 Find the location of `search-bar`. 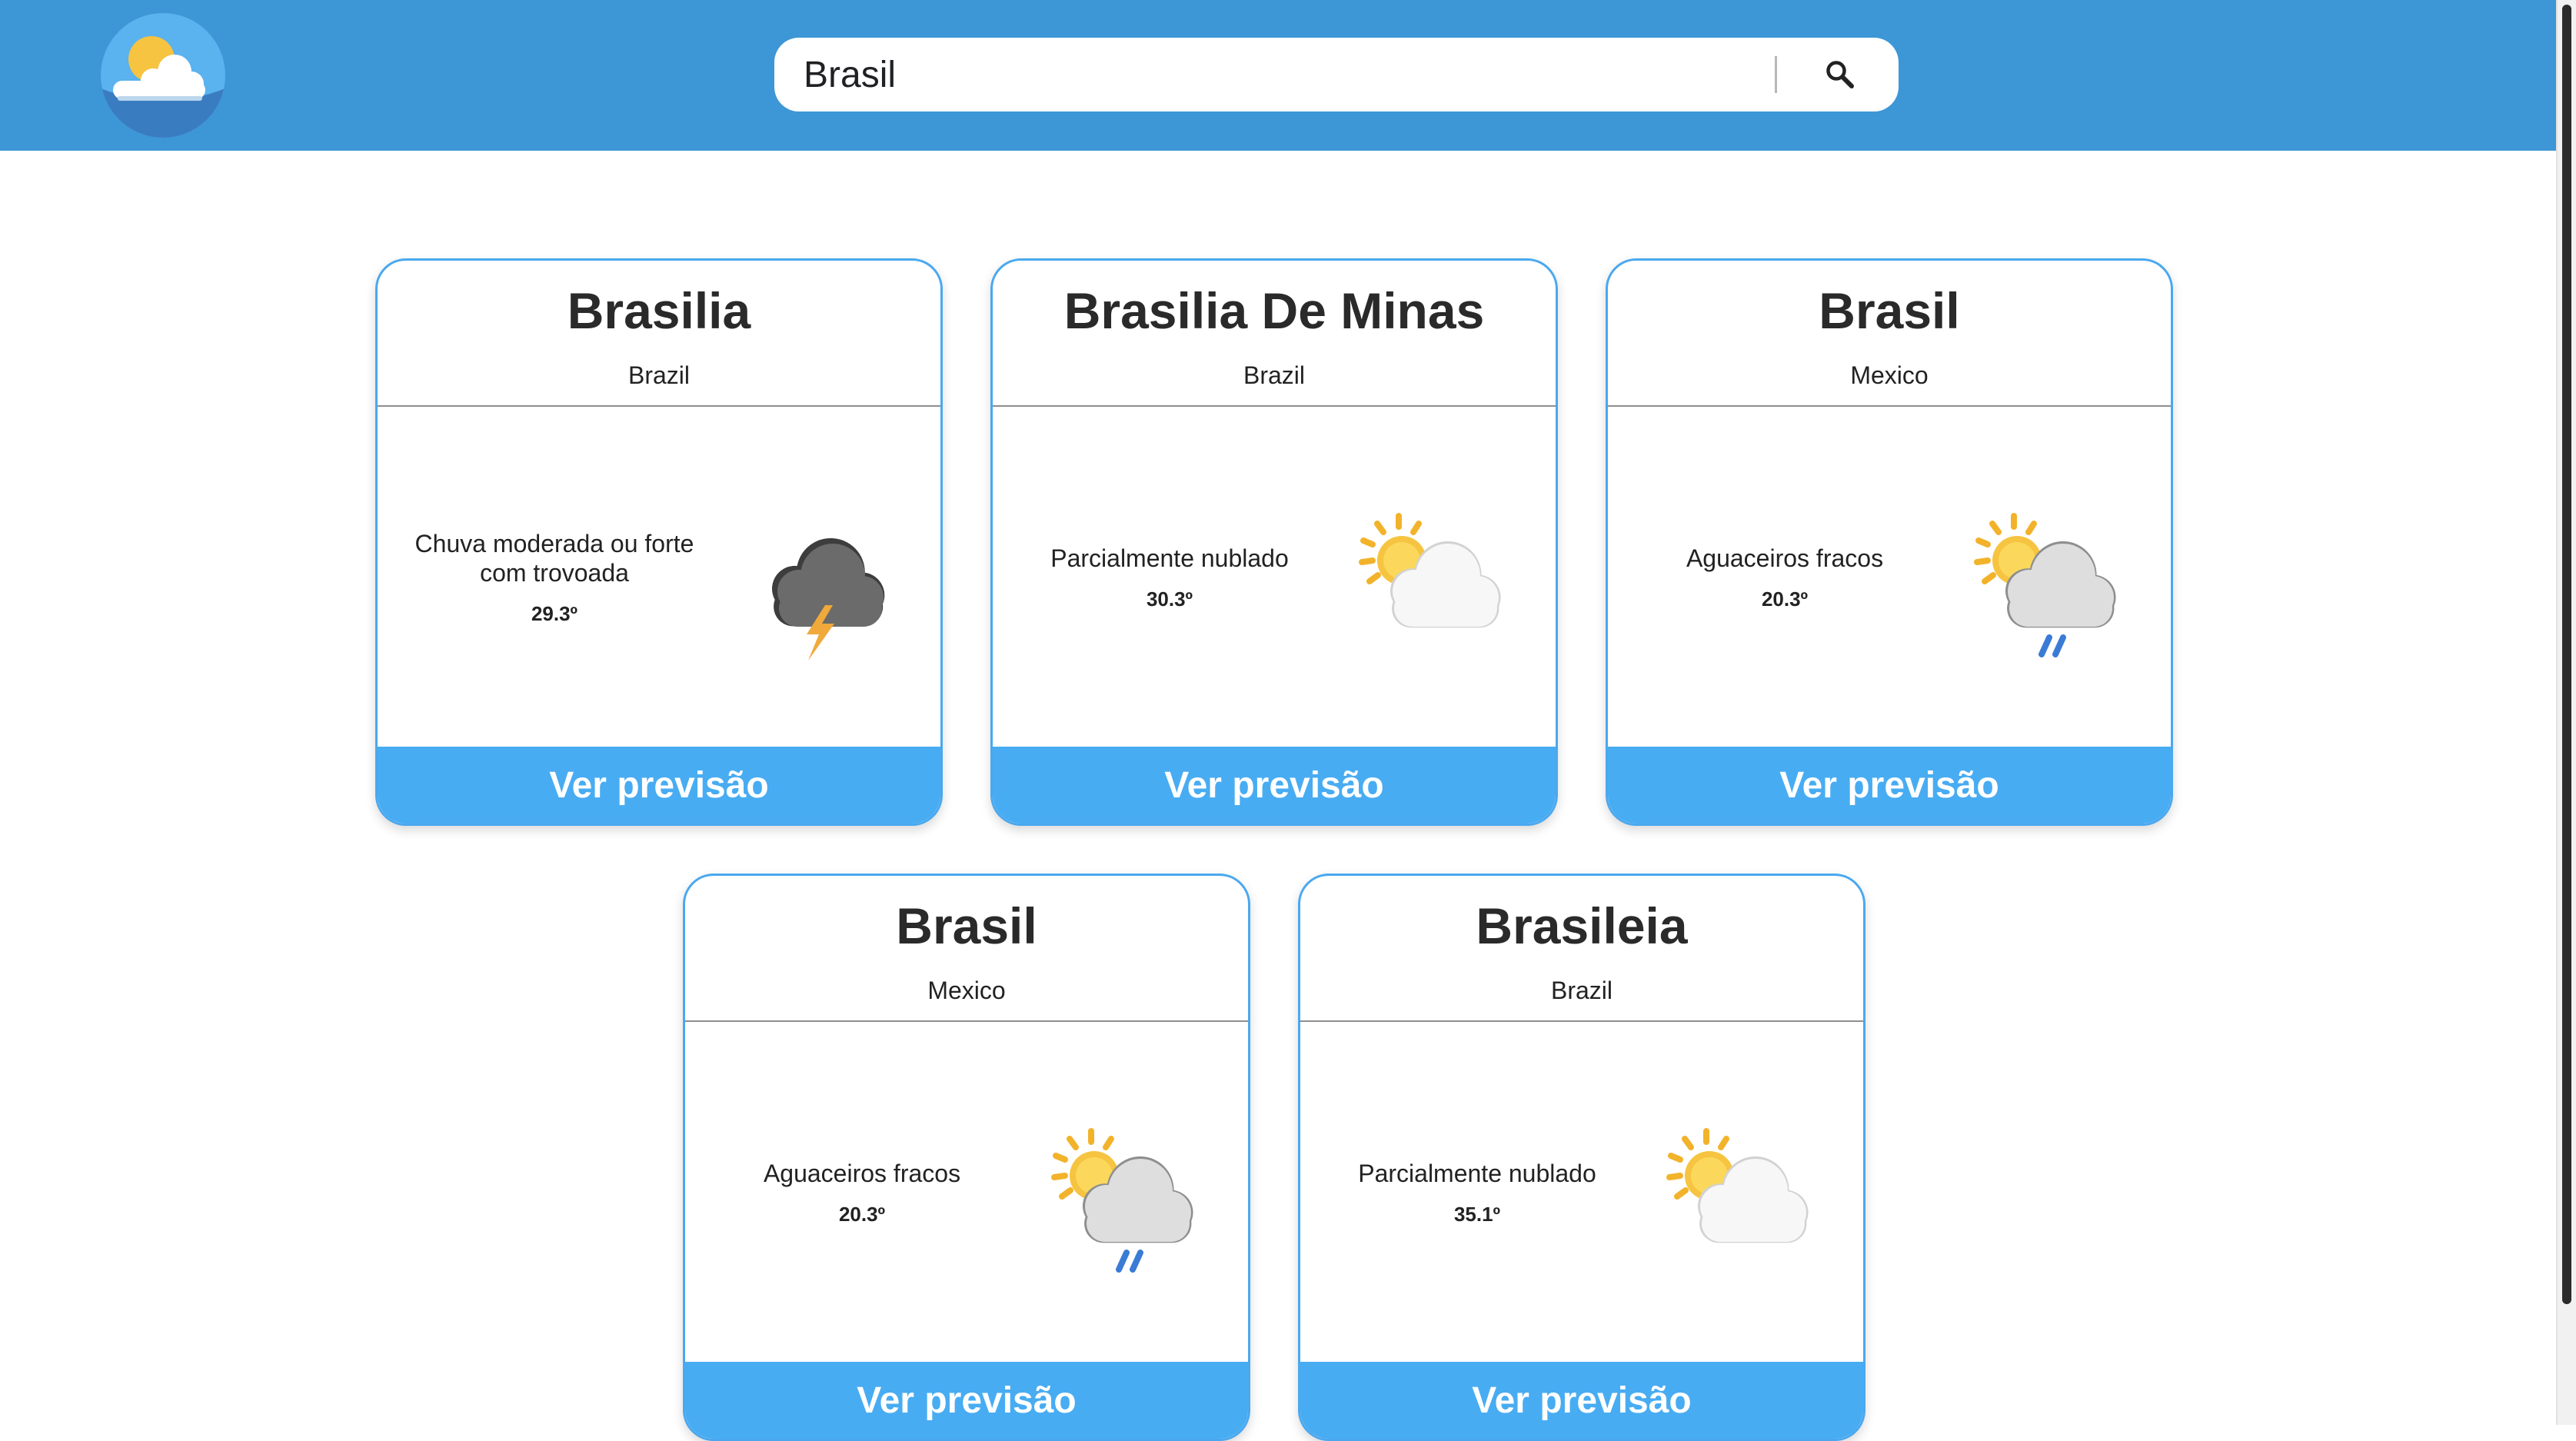

search-bar is located at coordinates (1337, 74).